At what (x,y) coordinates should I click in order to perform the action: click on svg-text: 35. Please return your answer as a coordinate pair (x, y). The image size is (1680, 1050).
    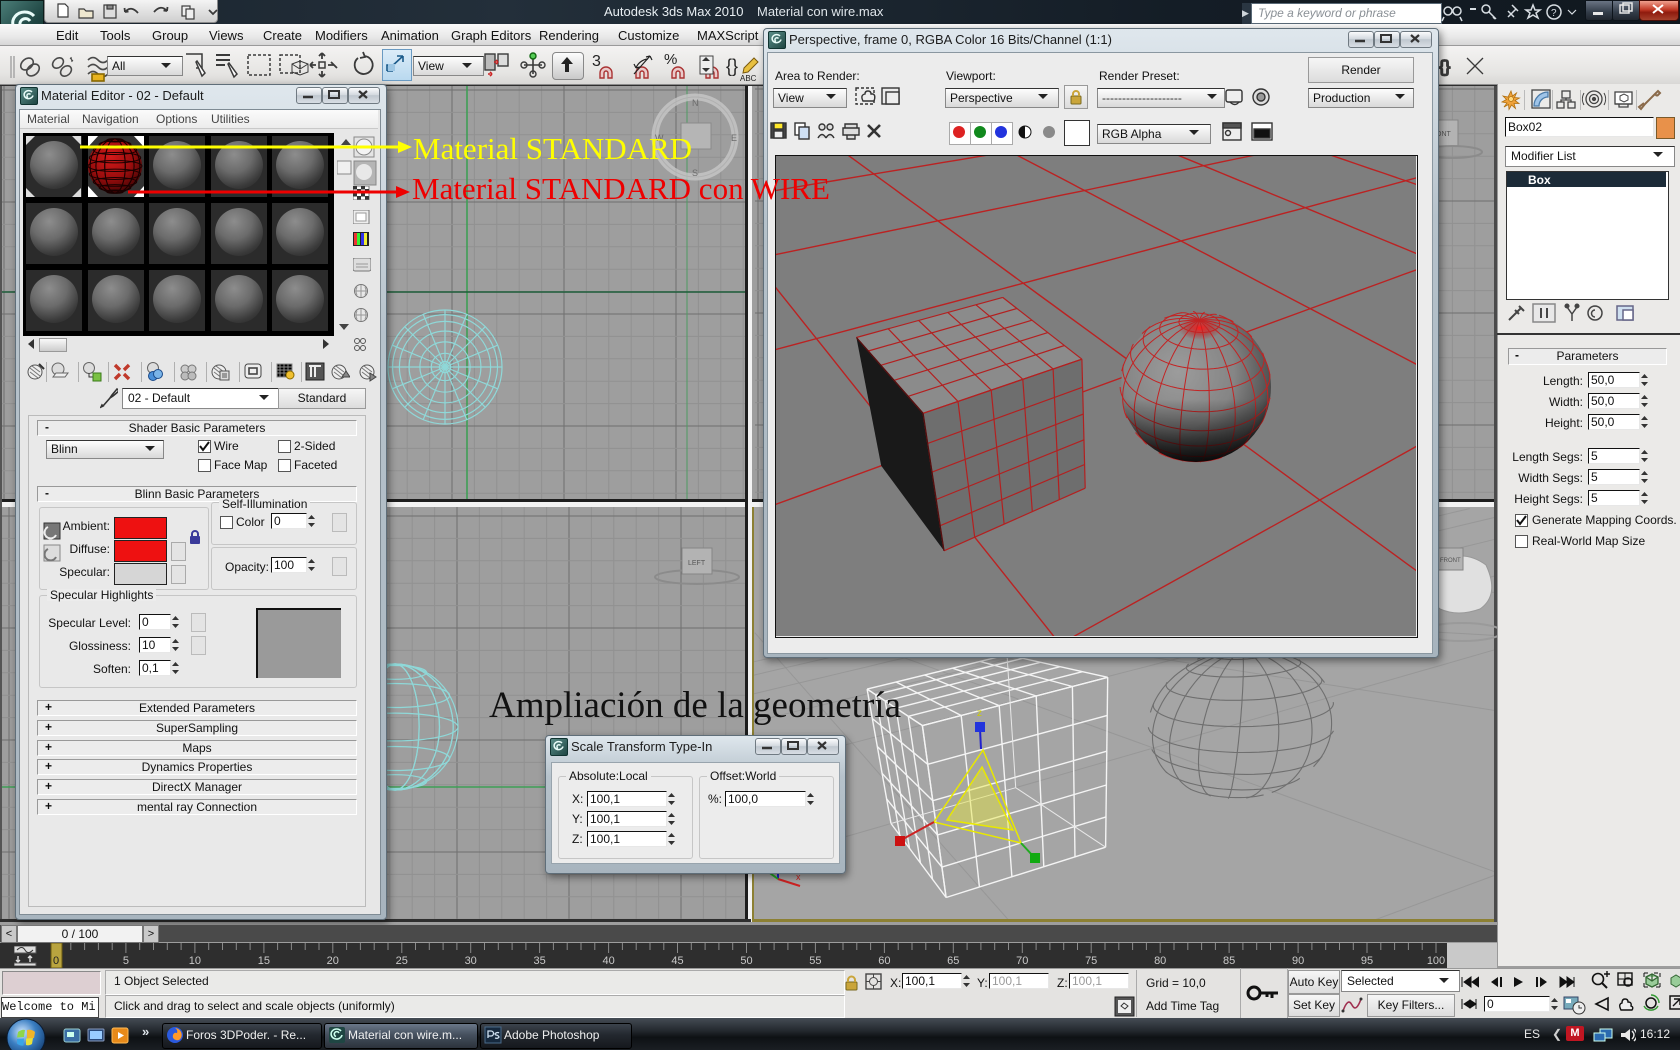
    Looking at the image, I should click on (539, 961).